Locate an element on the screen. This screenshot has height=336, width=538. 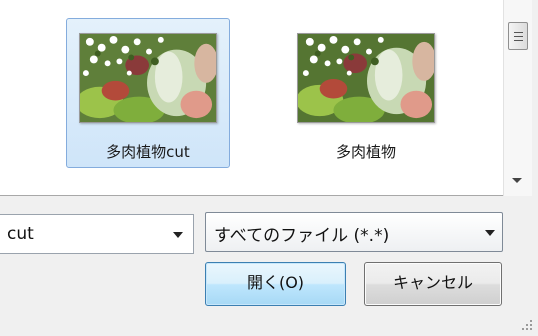
vertical-scrollbar is located at coordinates (517, 98).